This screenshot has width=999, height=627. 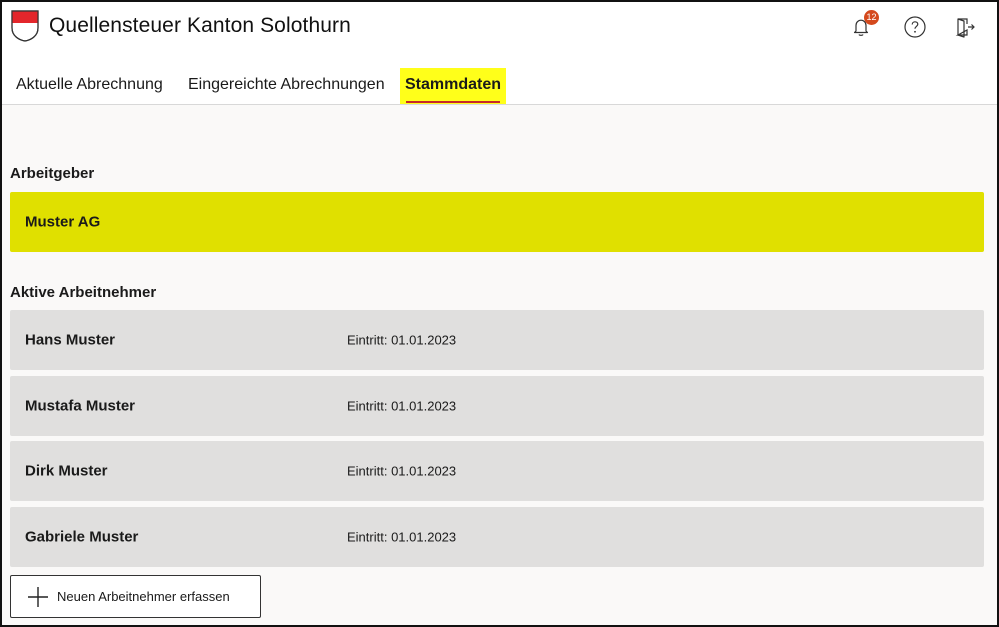 I want to click on help-icon, so click(x=915, y=27).